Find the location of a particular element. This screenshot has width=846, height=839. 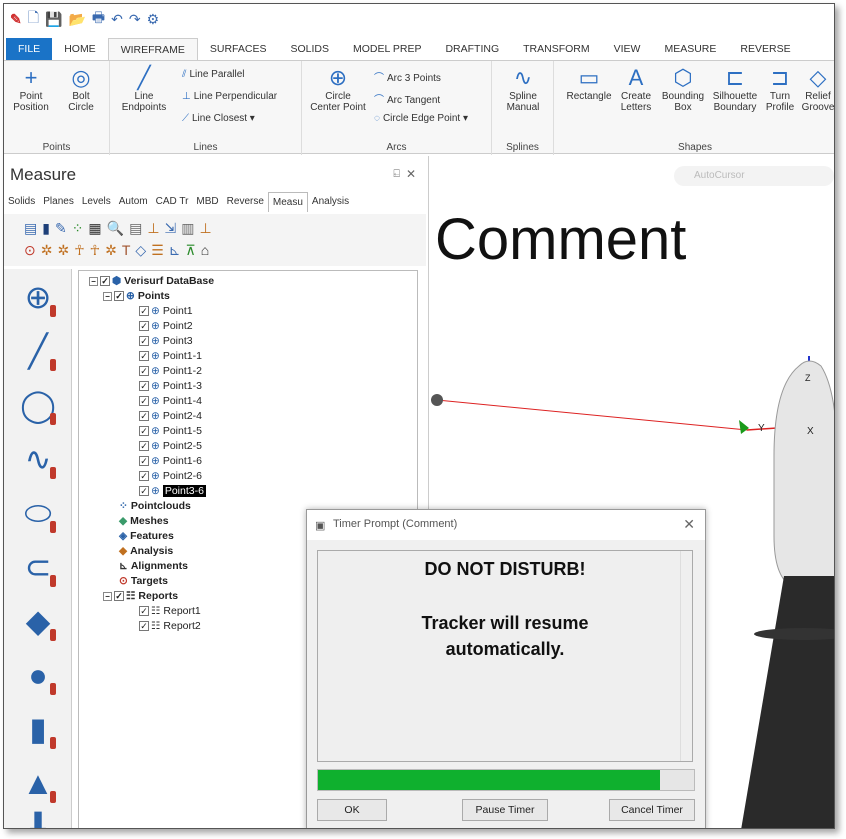

tab-home: HOME is located at coordinates (80, 49).